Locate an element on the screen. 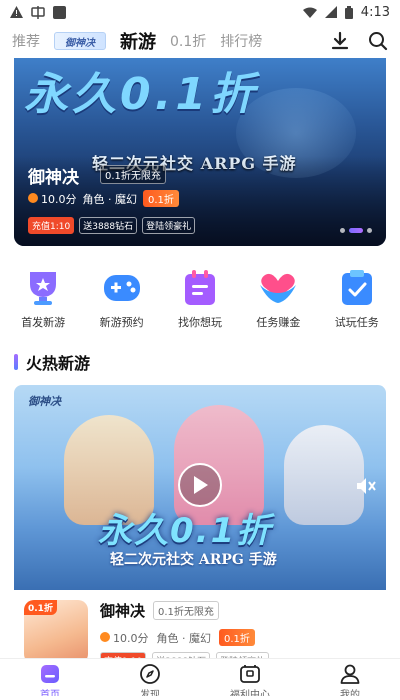 Image resolution: width=400 pixels, height=700 pixels. top-nav: 推荐 御神决 新游 0.1折 排行榜 is located at coordinates (200, 41).